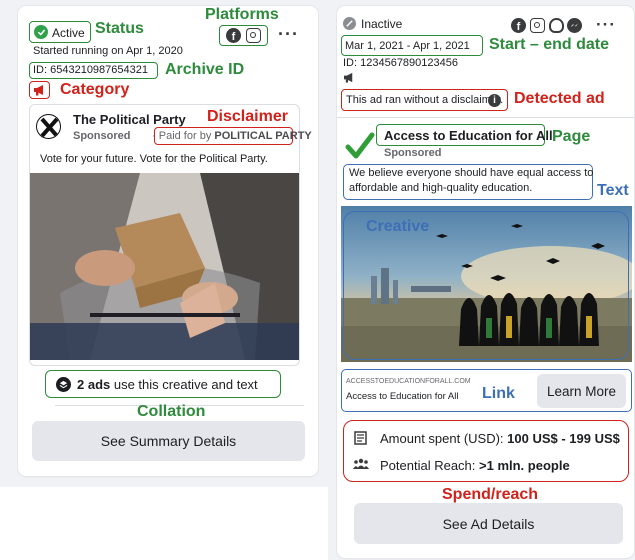 This screenshot has width=635, height=560. What do you see at coordinates (441, 188) in the screenshot?
I see `ad-body-text-line2: affordable and high-quality education.` at bounding box center [441, 188].